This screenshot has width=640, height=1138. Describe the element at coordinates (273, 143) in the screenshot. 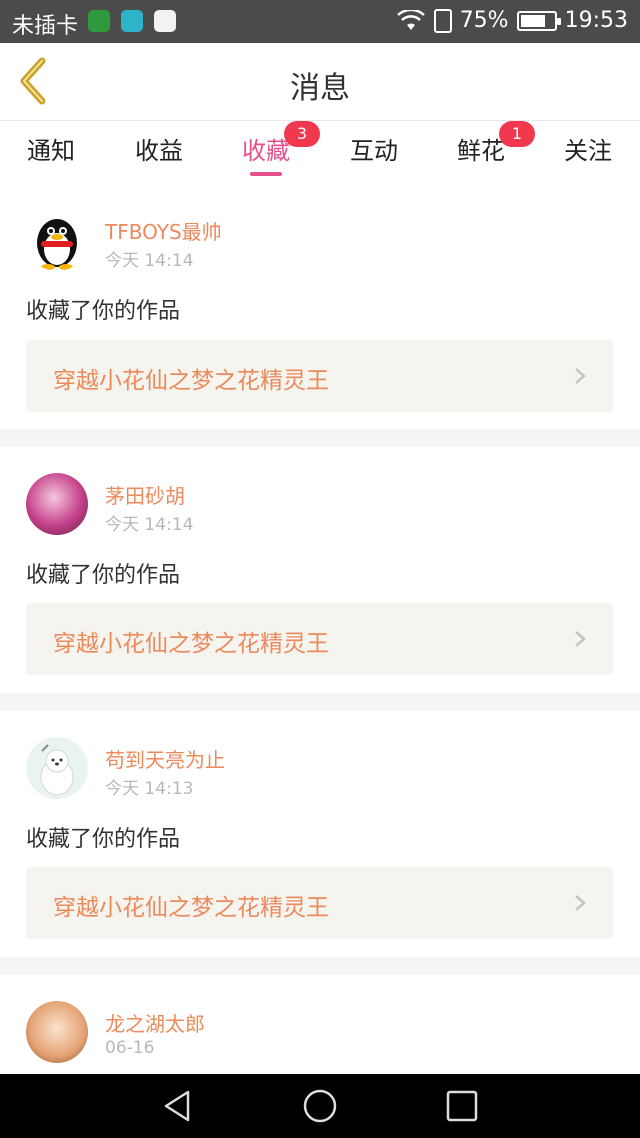

I see `tab-favorites: 收藏 3` at that location.